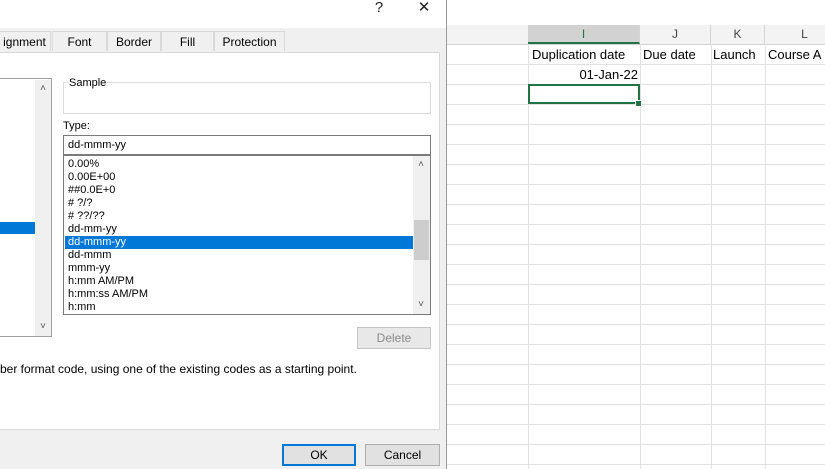 The height and width of the screenshot is (469, 825). What do you see at coordinates (239, 255) in the screenshot?
I see `list-item: dd-mmm` at bounding box center [239, 255].